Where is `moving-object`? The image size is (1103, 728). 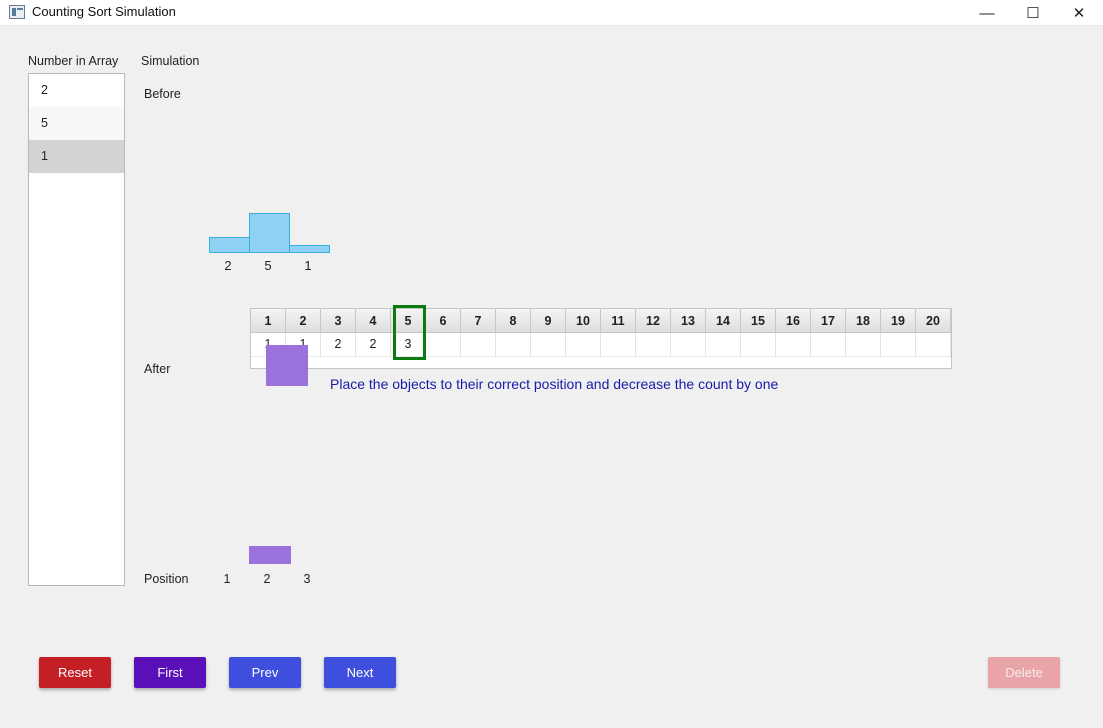 moving-object is located at coordinates (287, 365).